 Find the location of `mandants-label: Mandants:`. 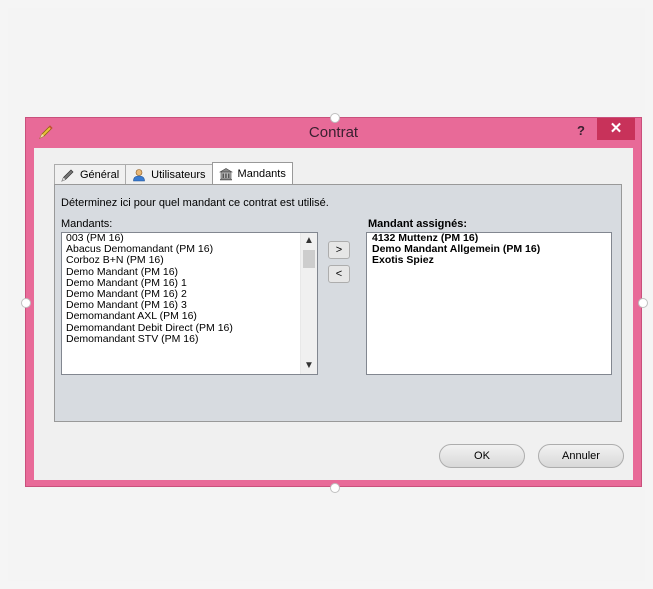

mandants-label: Mandants: is located at coordinates (87, 224).